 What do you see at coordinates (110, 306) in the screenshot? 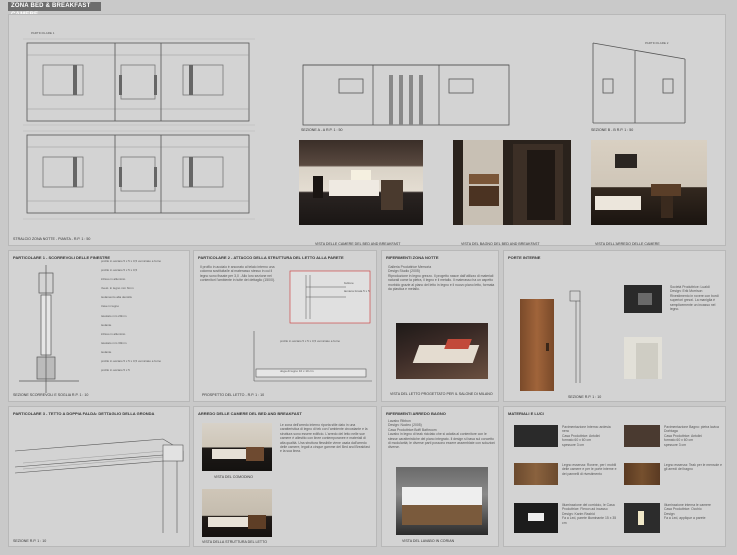
I see `p1-label: trave in legno` at bounding box center [110, 306].